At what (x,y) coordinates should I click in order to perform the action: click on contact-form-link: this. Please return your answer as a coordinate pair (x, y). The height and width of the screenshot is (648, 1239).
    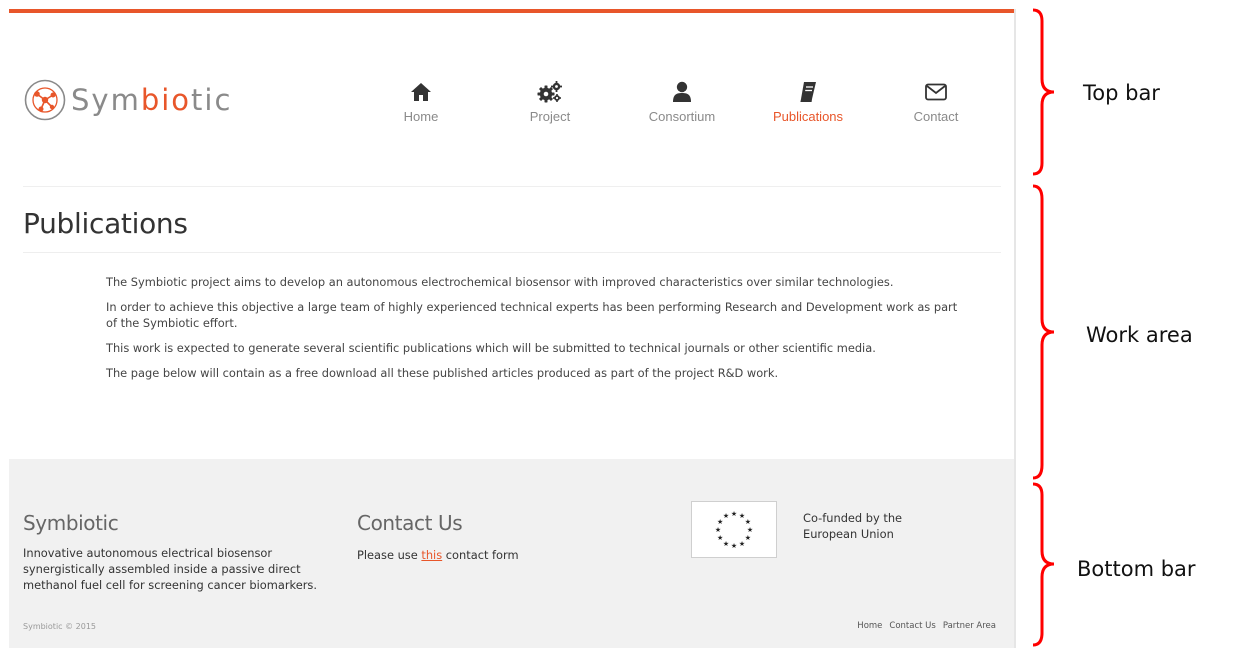
    Looking at the image, I should click on (431, 555).